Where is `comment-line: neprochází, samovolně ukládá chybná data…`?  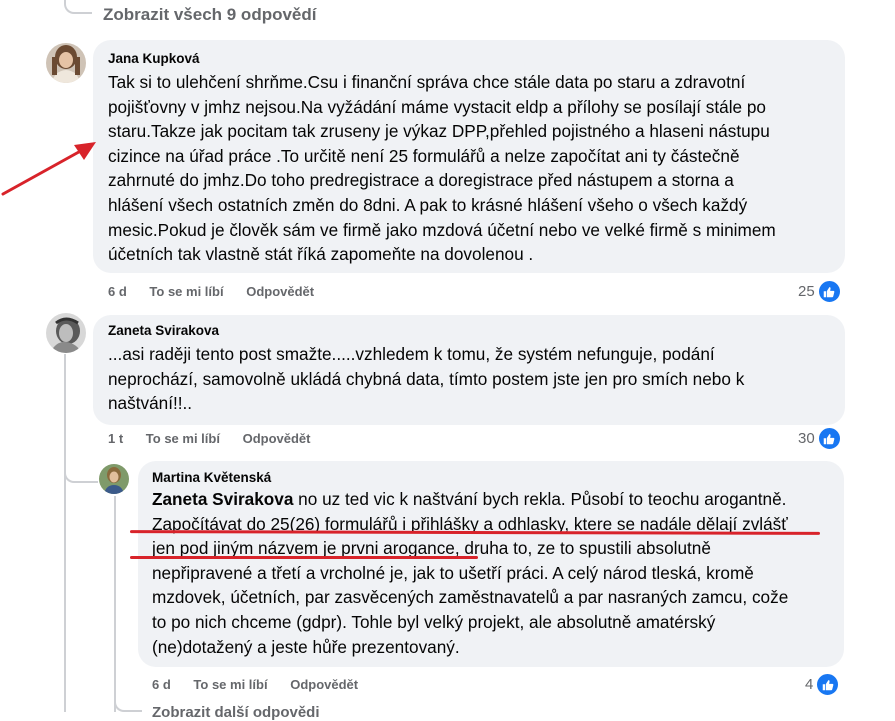
comment-line: neprochází, samovolně ukládá chybná data… is located at coordinates (426, 378).